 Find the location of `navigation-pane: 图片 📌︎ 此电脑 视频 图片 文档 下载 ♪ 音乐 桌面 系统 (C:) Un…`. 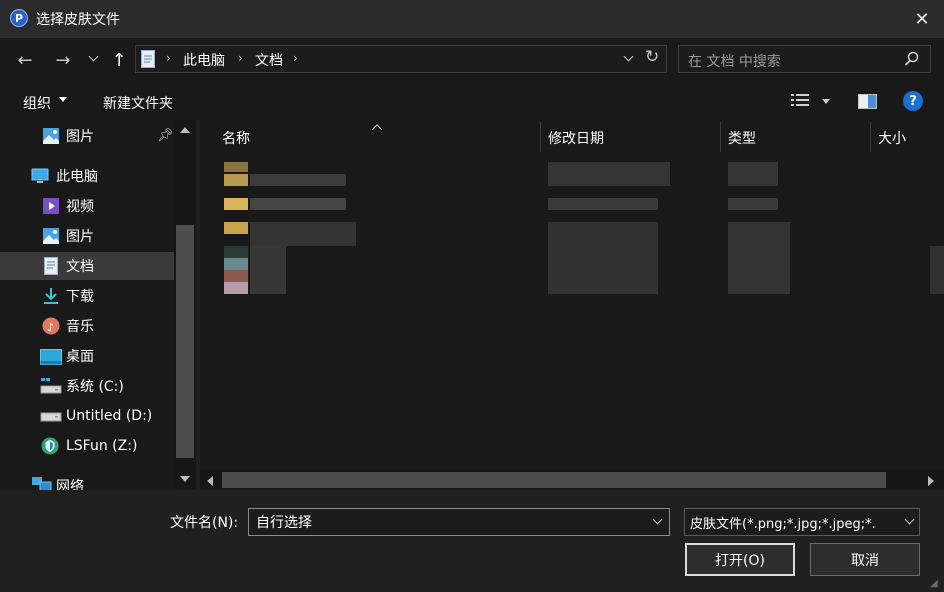

navigation-pane: 图片 📌︎ 此电脑 视频 图片 文档 下载 ♪ 音乐 桌面 系统 (C:) Un… is located at coordinates (98, 305).